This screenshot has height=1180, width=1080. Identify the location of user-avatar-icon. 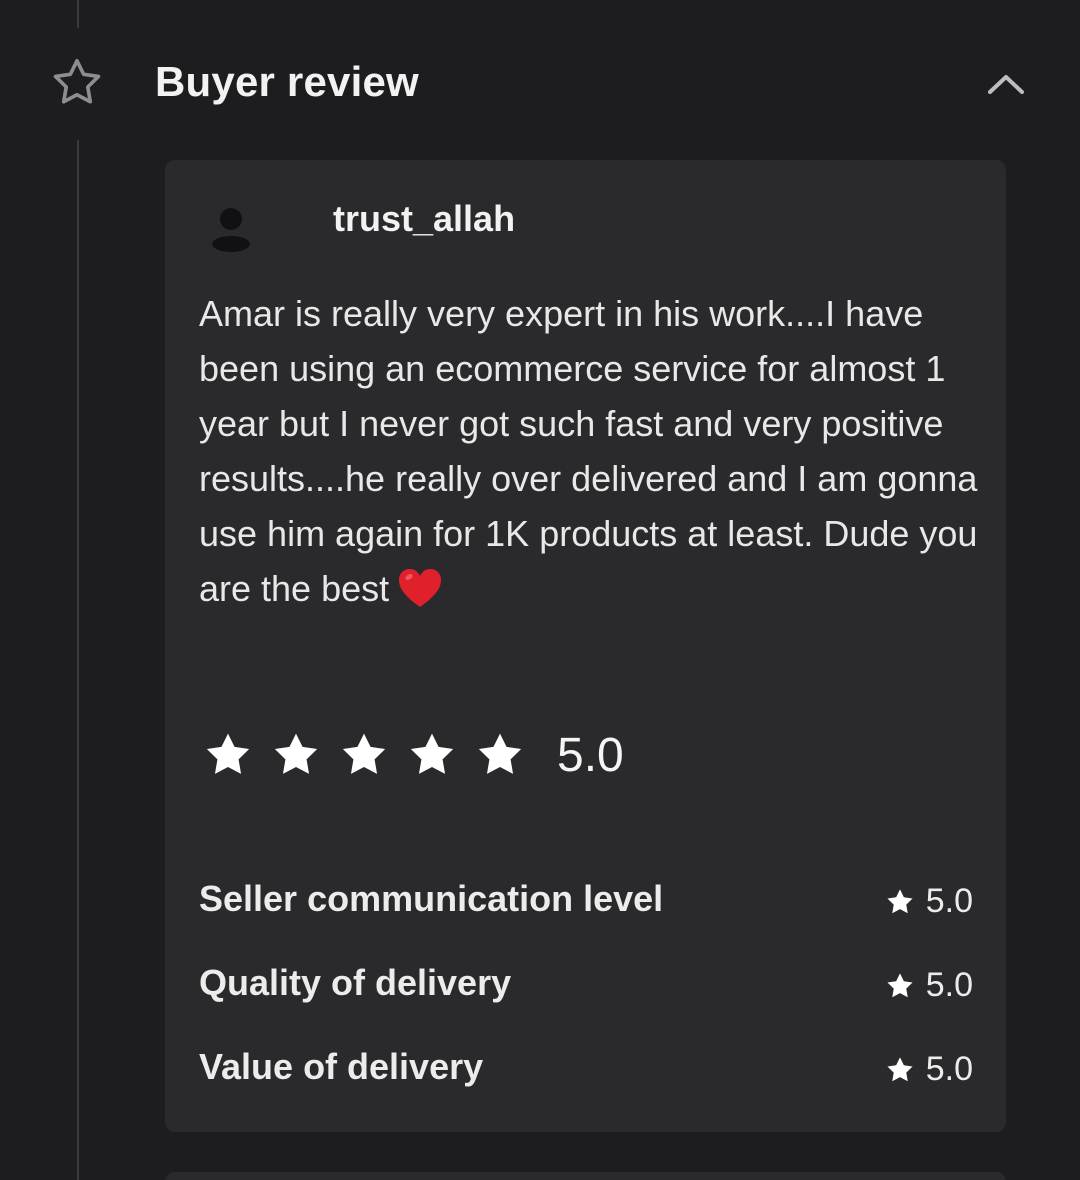
(231, 229).